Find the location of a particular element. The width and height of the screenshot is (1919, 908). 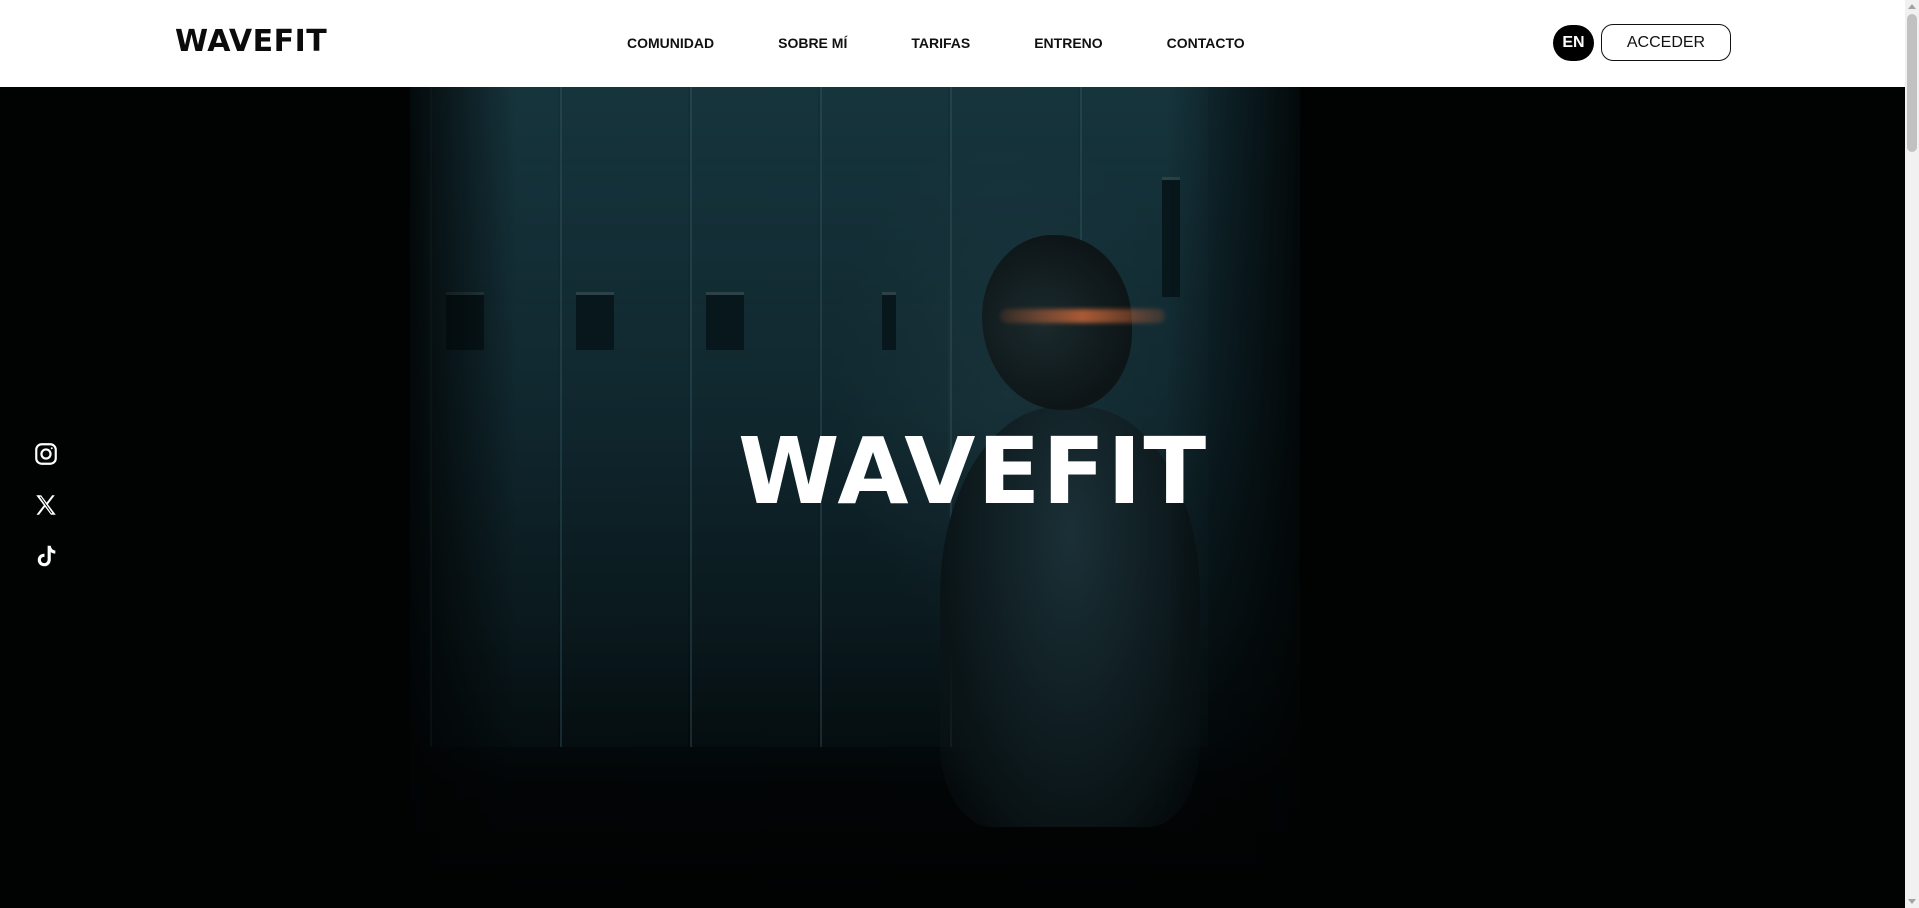

scrollbar-thumb is located at coordinates (1912, 83).